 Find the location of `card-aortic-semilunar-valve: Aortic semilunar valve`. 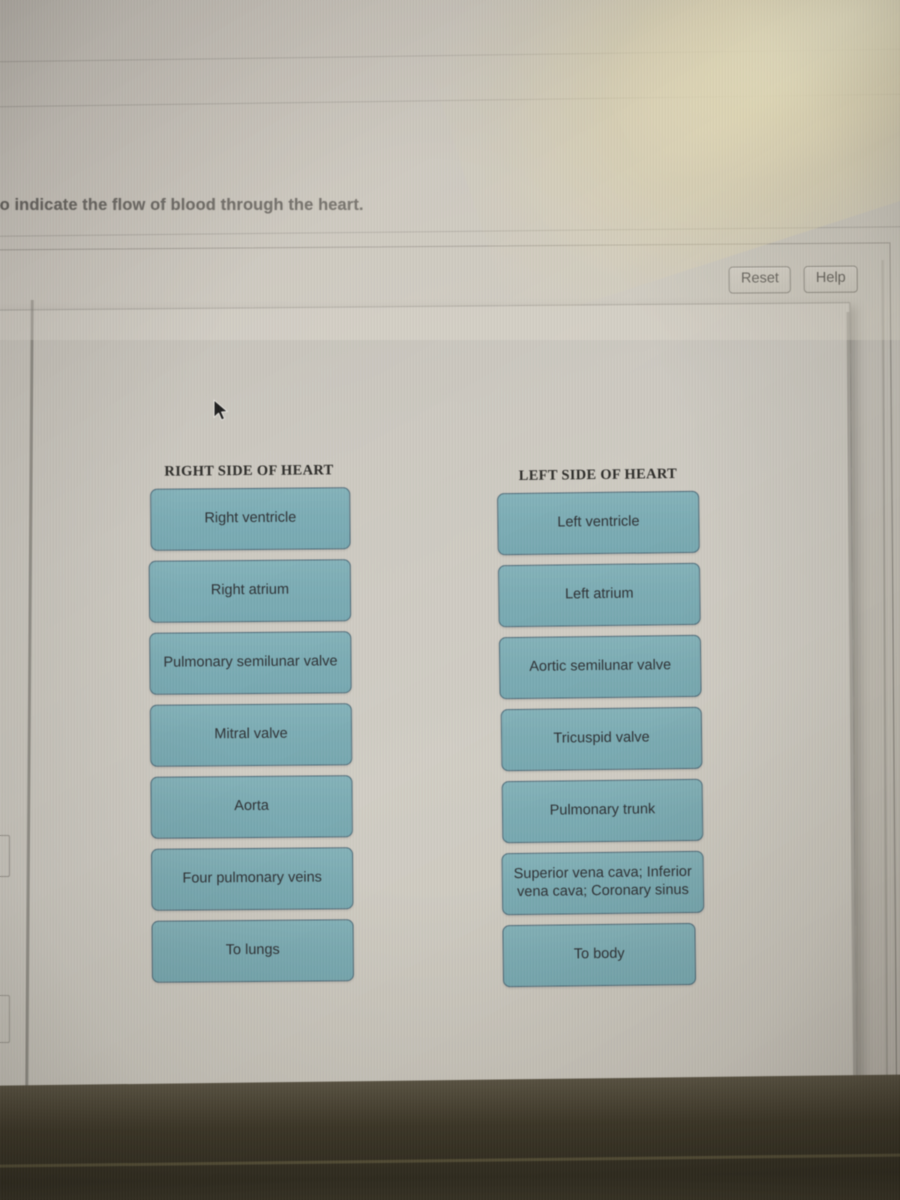

card-aortic-semilunar-valve: Aortic semilunar valve is located at coordinates (600, 667).